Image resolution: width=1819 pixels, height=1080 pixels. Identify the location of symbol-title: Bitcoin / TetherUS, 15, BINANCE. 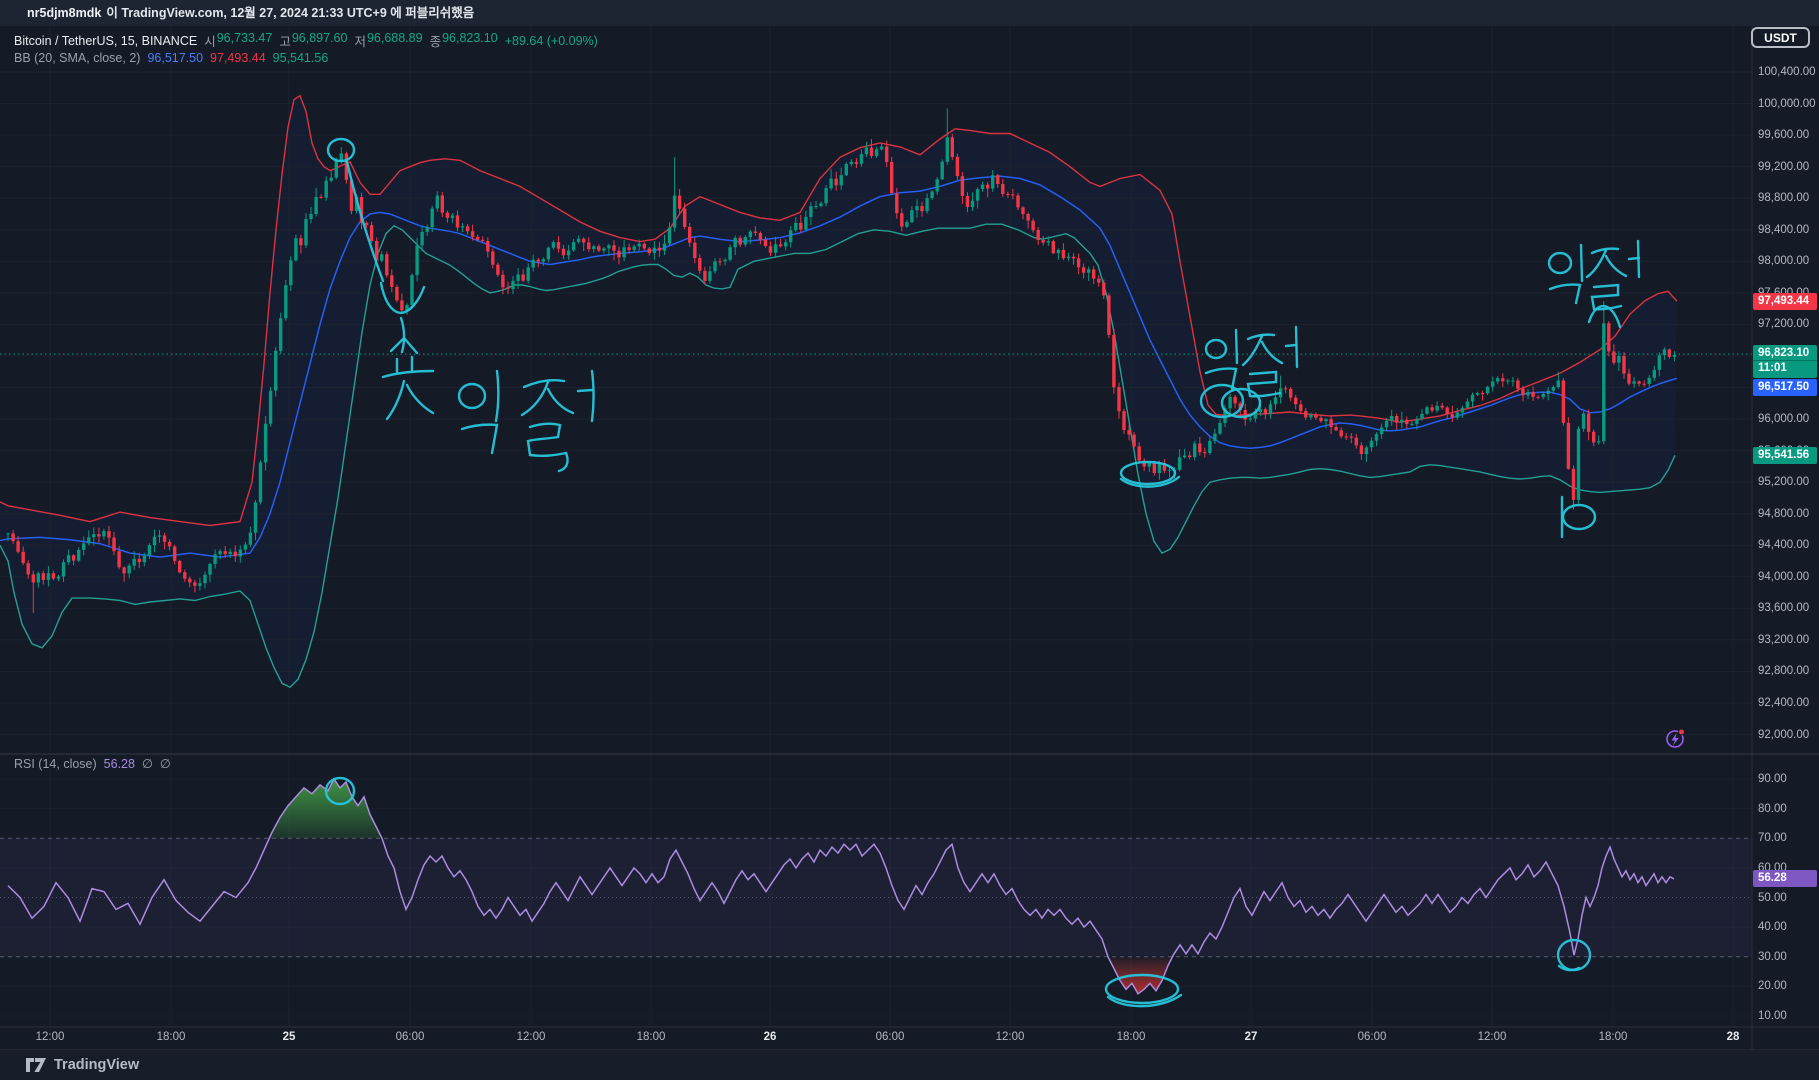
(105, 41).